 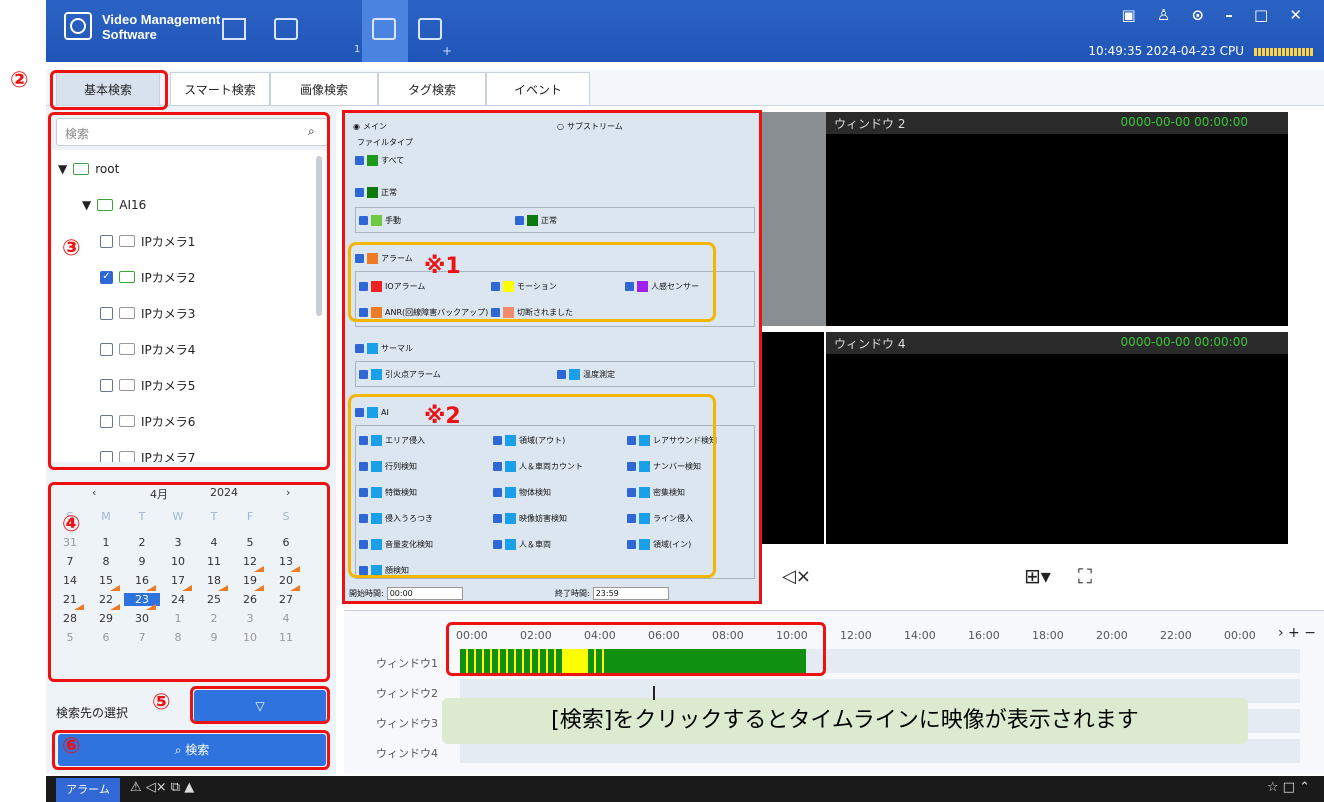 What do you see at coordinates (92, 713) in the screenshot?
I see `target-label: 検索先の選択` at bounding box center [92, 713].